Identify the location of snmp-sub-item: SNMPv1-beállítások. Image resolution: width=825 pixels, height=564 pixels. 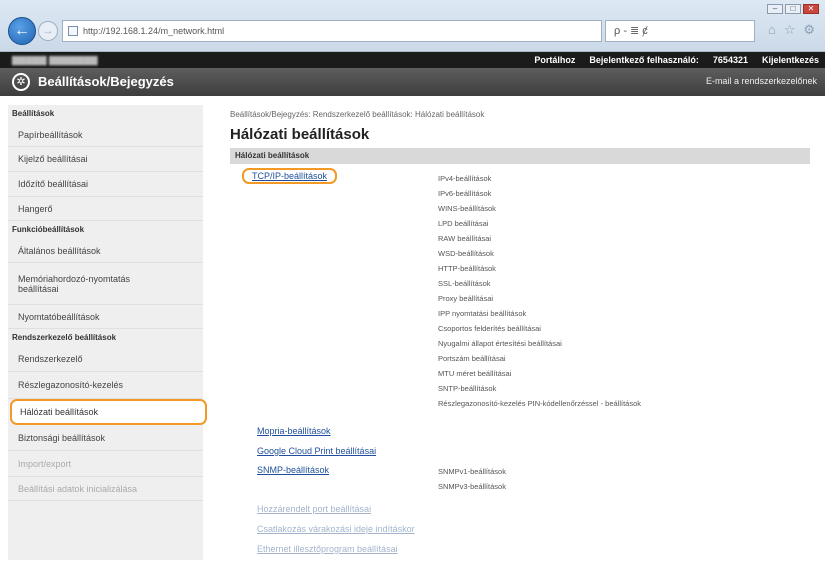
(472, 471).